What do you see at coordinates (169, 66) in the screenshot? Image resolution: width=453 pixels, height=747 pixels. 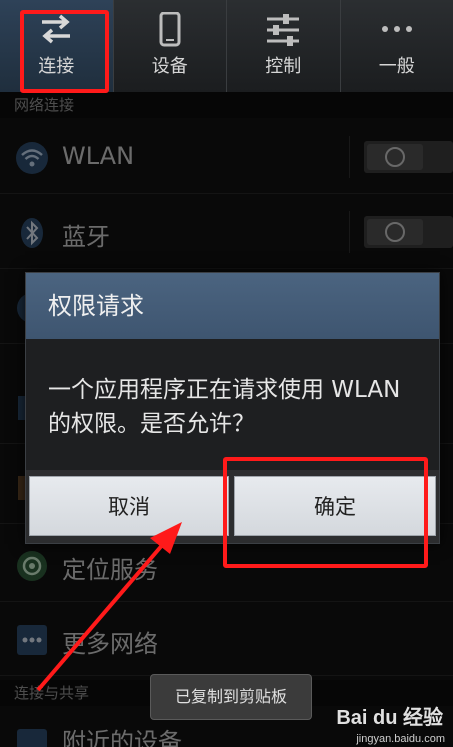 I see `tab-label: 设备` at bounding box center [169, 66].